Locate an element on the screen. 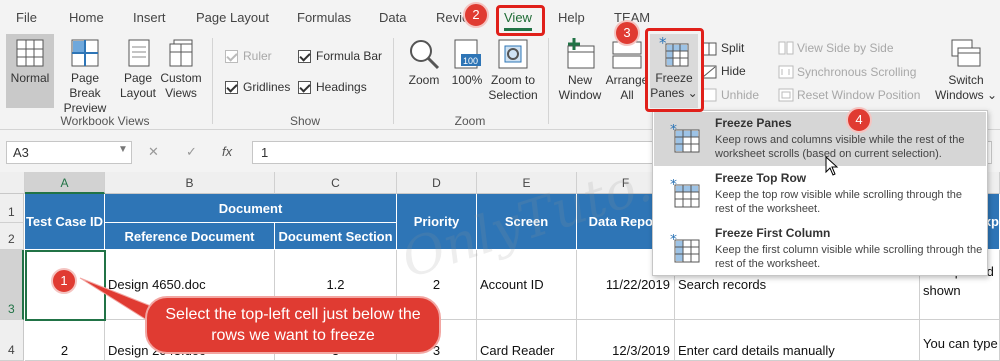 The image size is (1000, 361). row-header-3: 3 is located at coordinates (12, 285).